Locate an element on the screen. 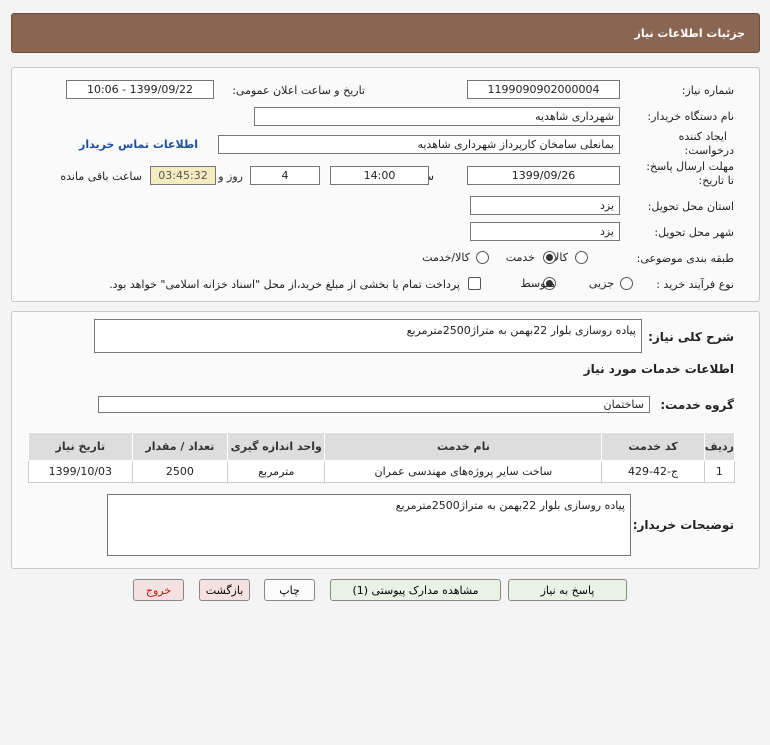  category-option-service: خدمت is located at coordinates (520, 257).